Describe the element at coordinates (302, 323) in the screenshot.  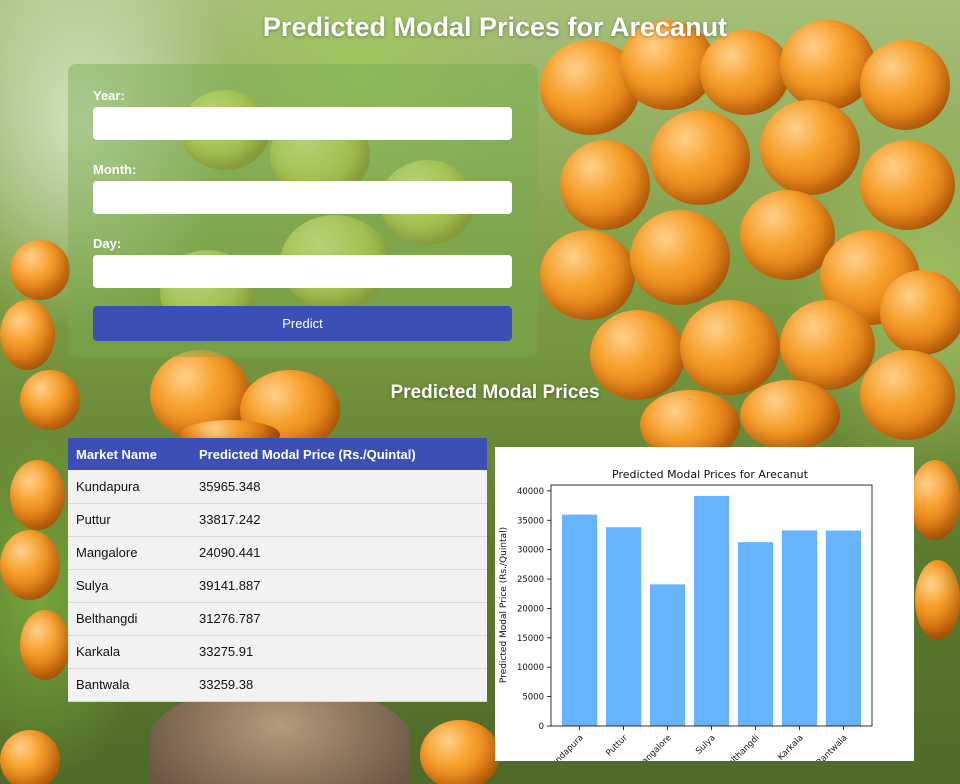
I see `predict-button: Predict` at that location.